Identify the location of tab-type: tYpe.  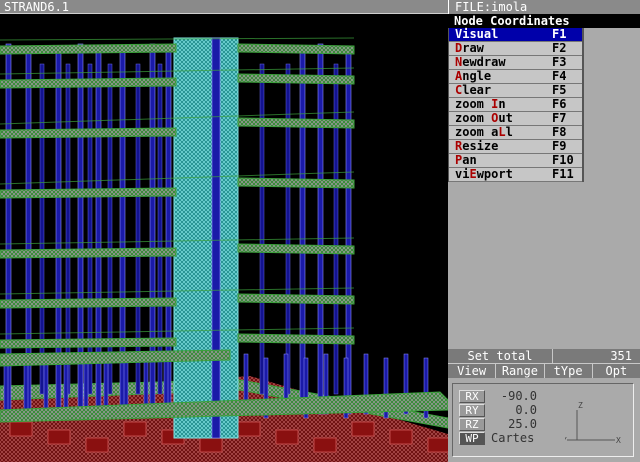
(568, 370).